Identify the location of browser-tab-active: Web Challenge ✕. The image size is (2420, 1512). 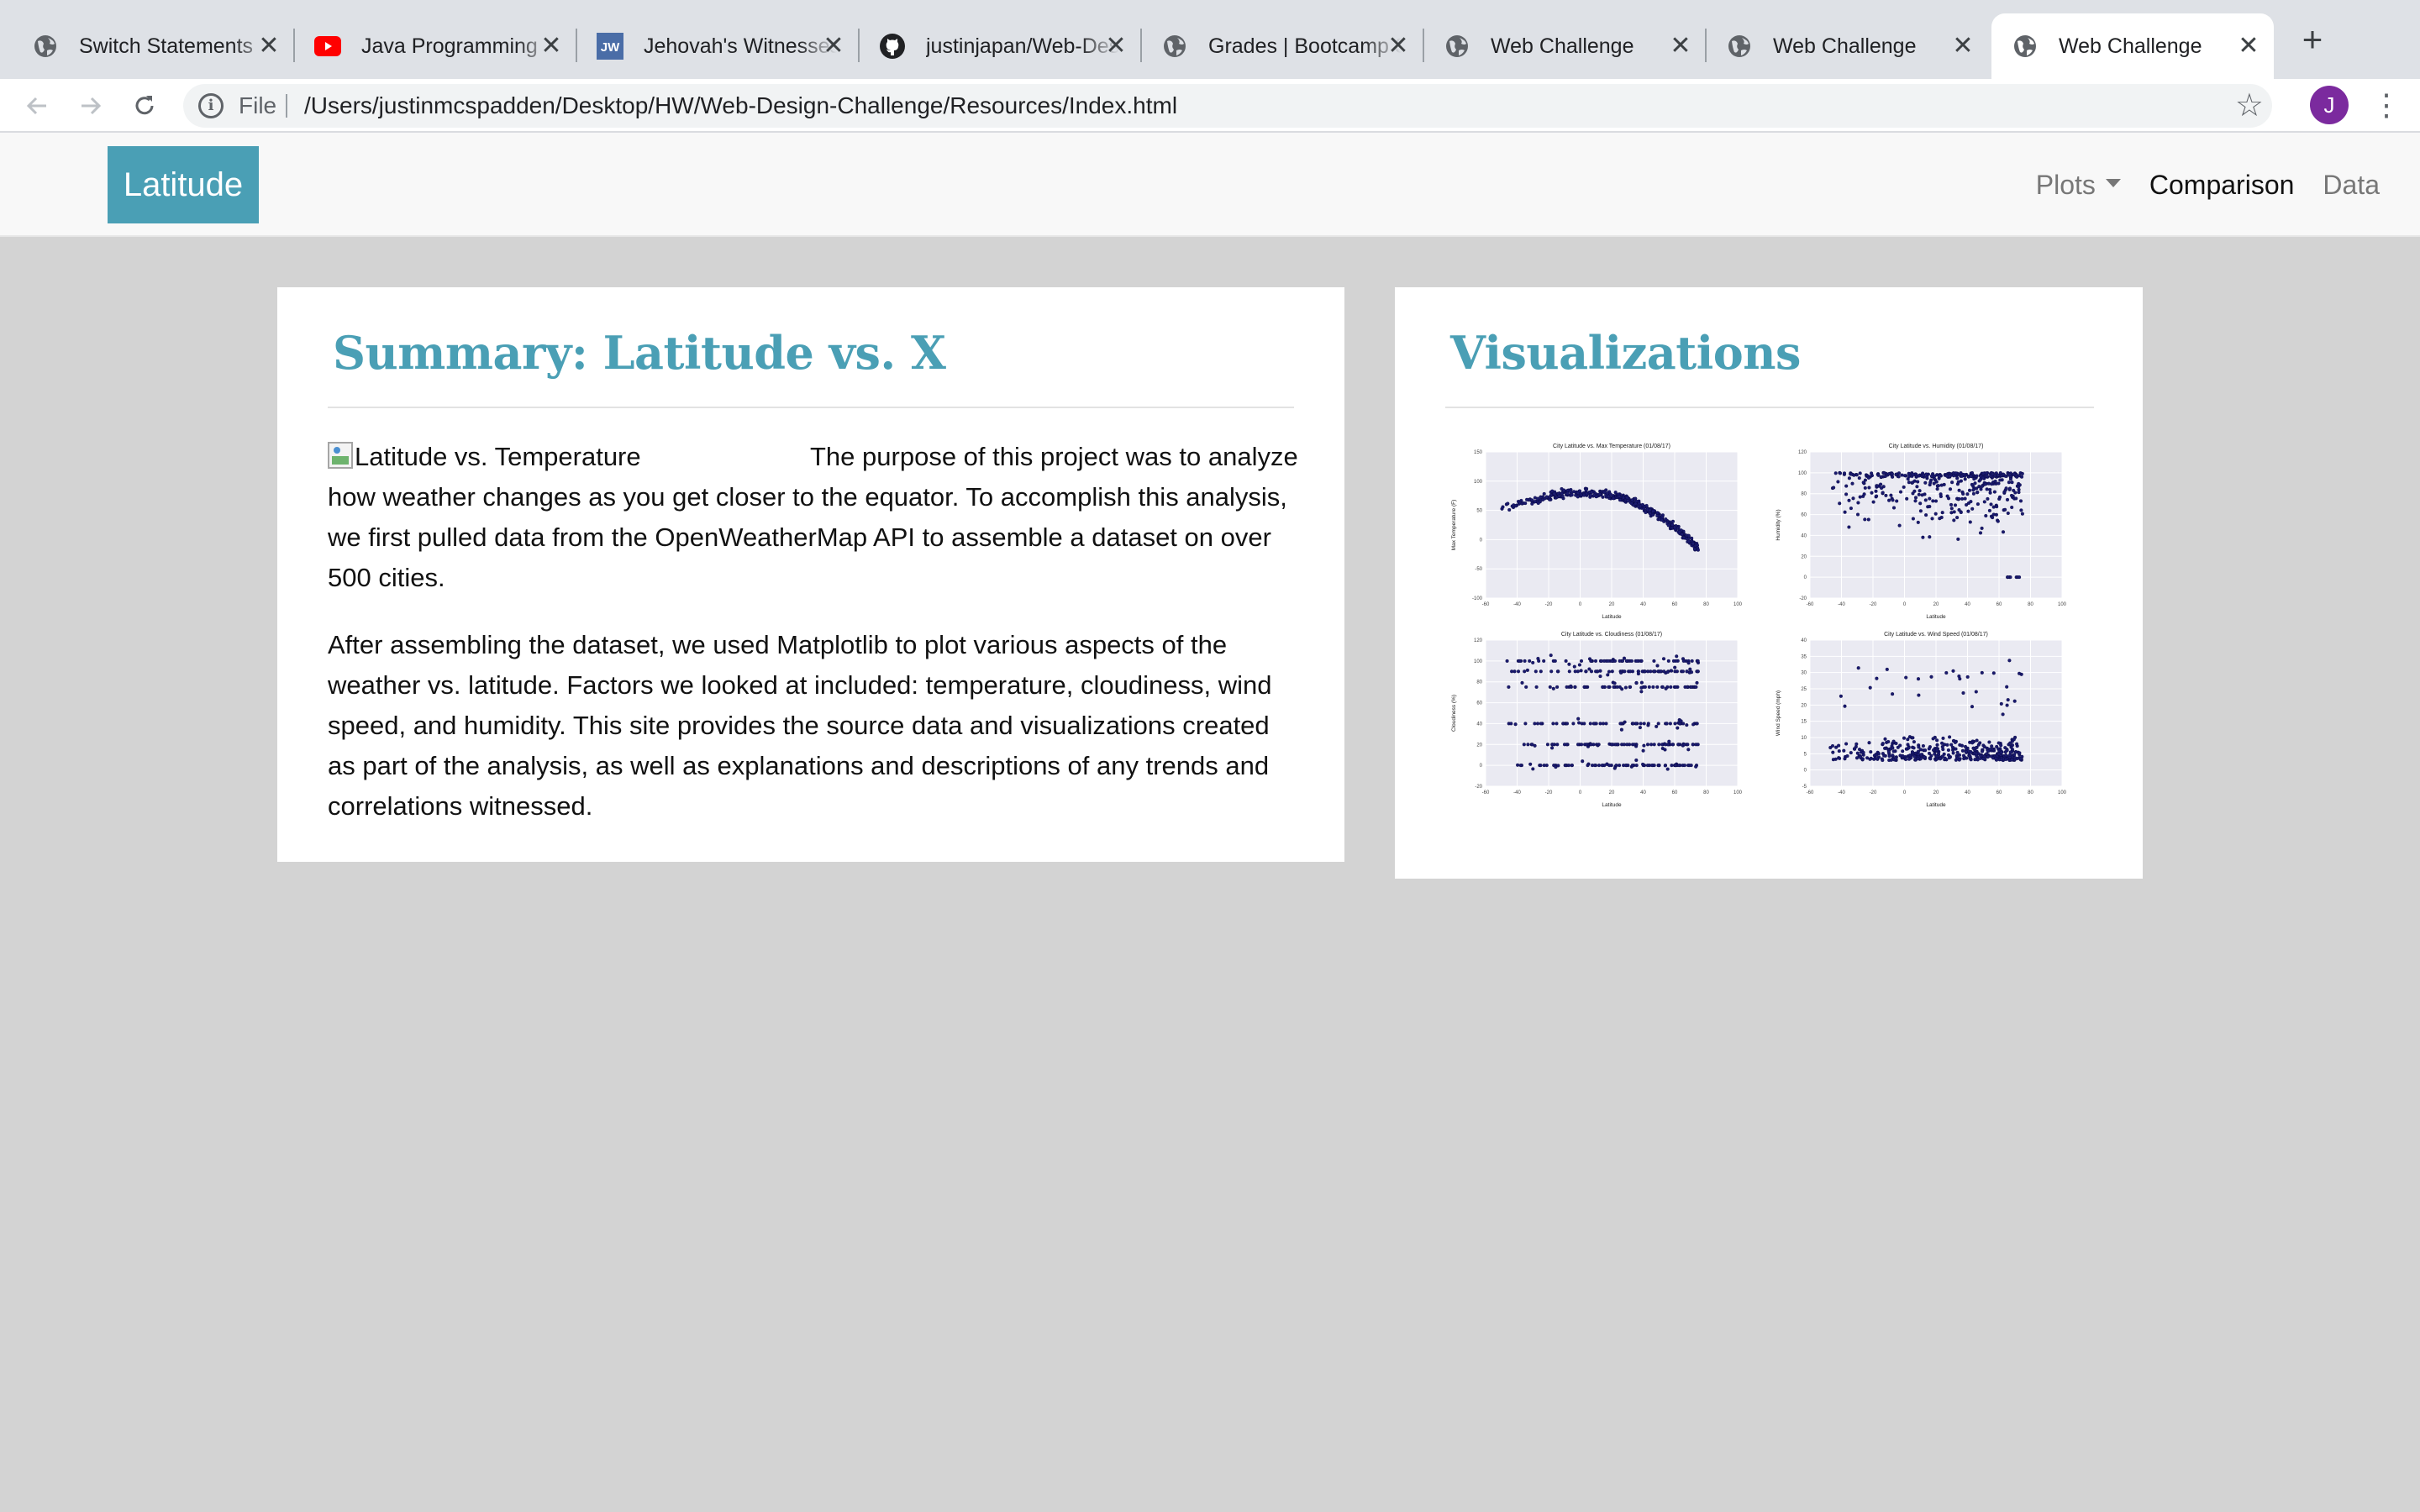
(2132, 46).